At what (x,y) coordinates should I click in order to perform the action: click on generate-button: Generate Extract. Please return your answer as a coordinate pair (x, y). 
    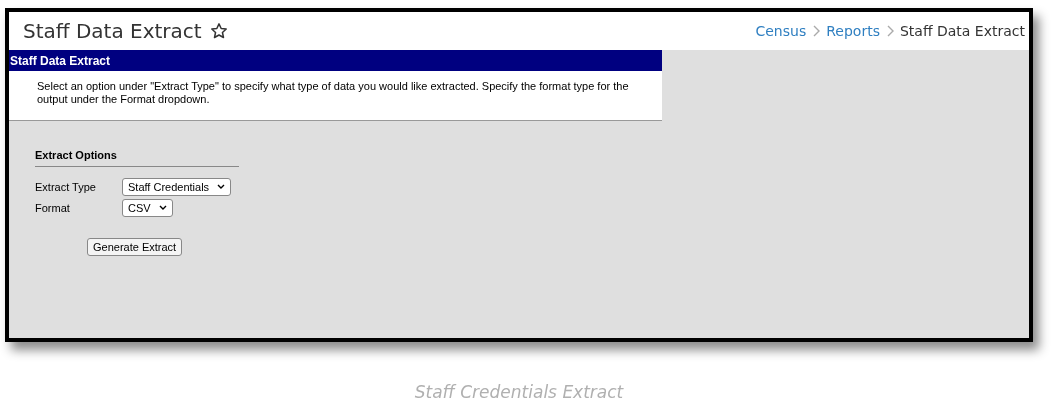
    Looking at the image, I should click on (135, 247).